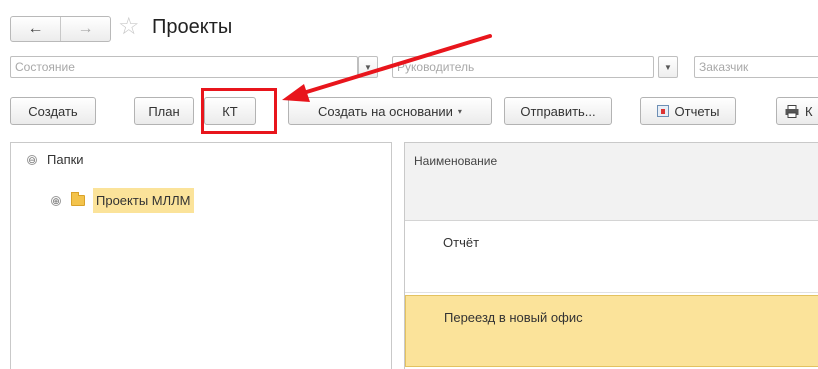 Image resolution: width=818 pixels, height=369 pixels. I want to click on folder-icon, so click(78, 199).